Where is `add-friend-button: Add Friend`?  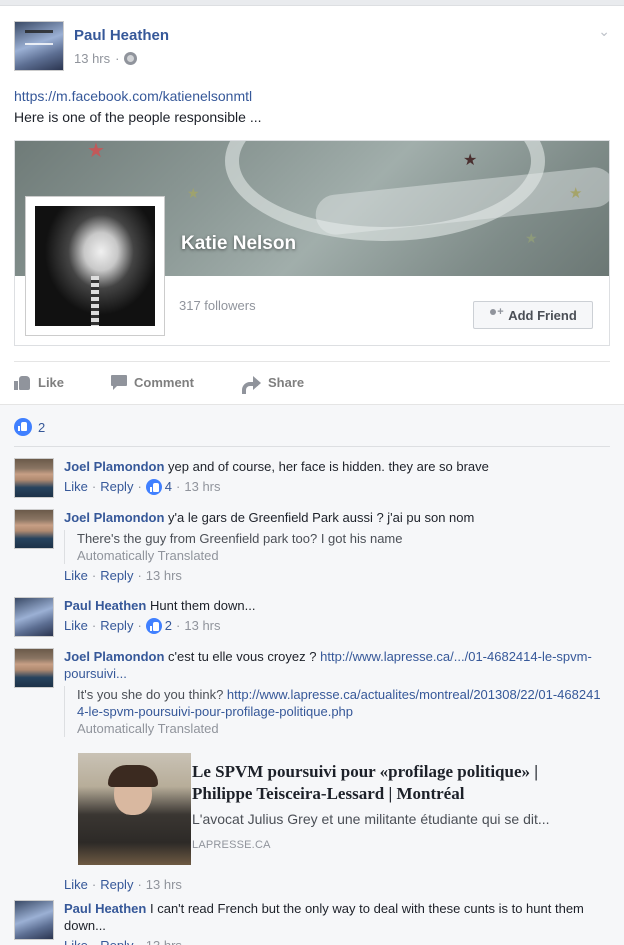
add-friend-button: Add Friend is located at coordinates (533, 315).